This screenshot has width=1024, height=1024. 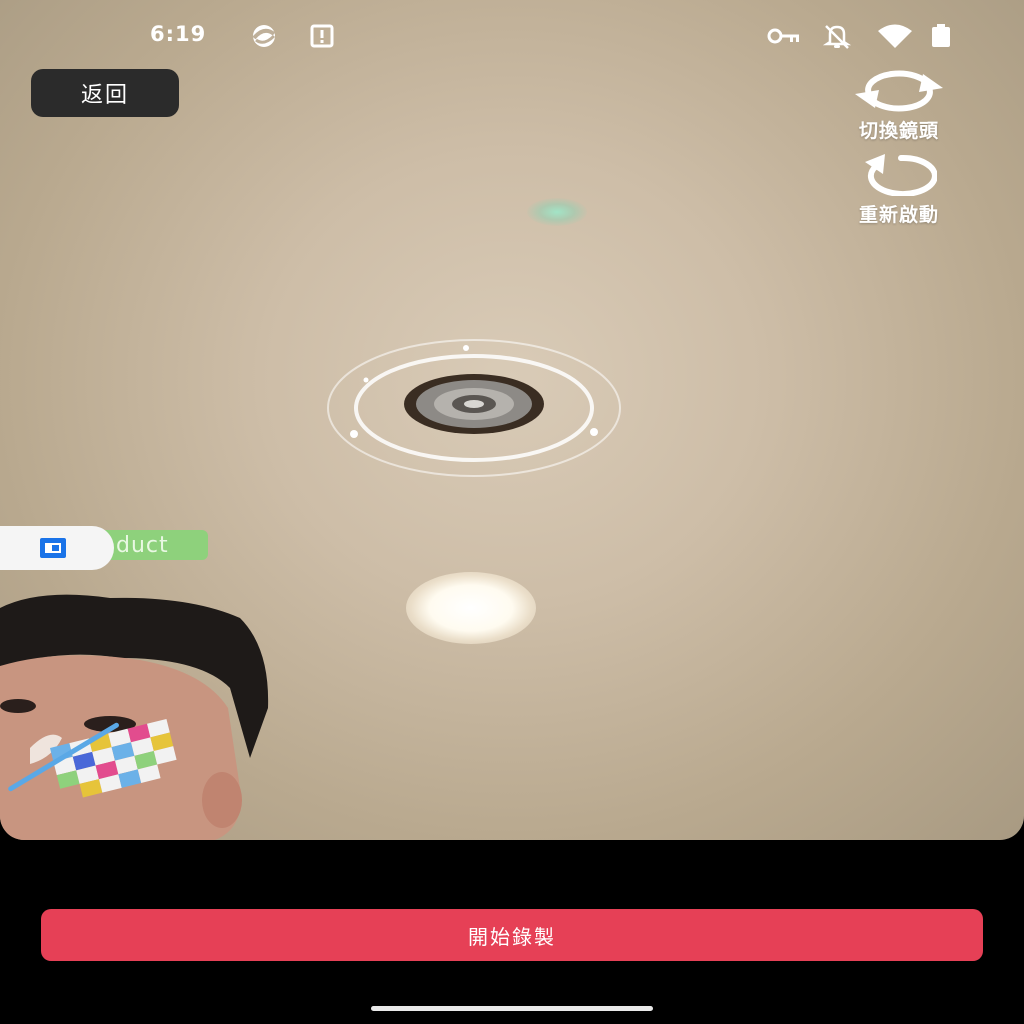 I want to click on back-button: 返回, so click(x=105, y=93).